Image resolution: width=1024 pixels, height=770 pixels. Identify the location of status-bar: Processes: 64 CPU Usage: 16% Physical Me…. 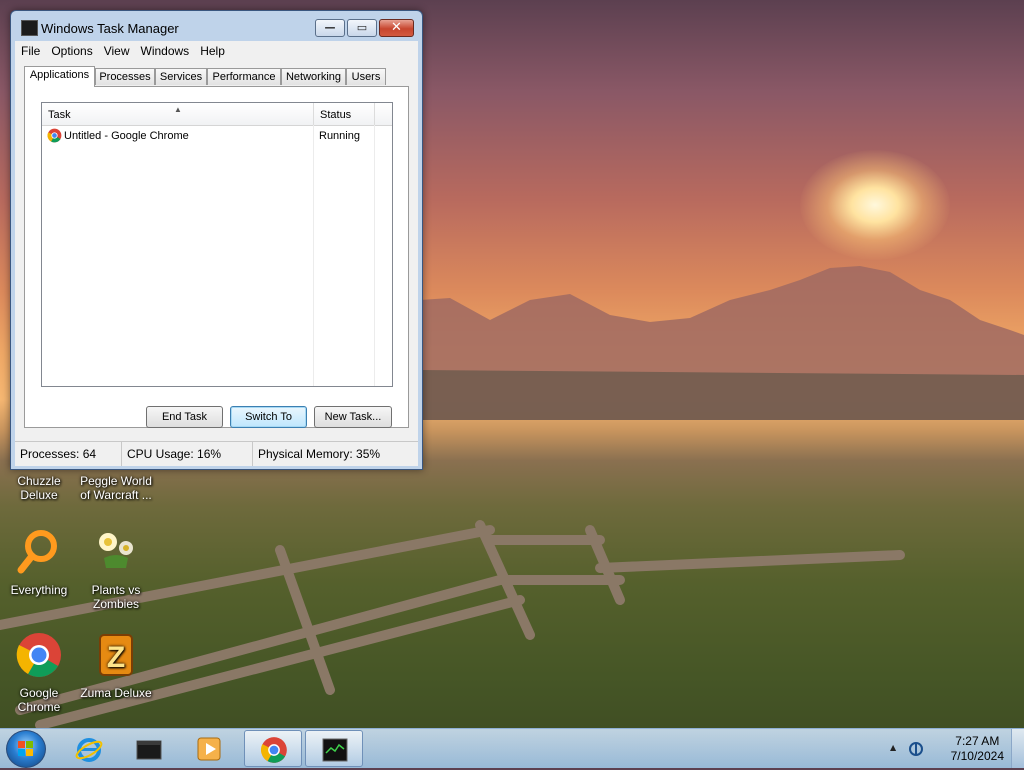
(216, 453).